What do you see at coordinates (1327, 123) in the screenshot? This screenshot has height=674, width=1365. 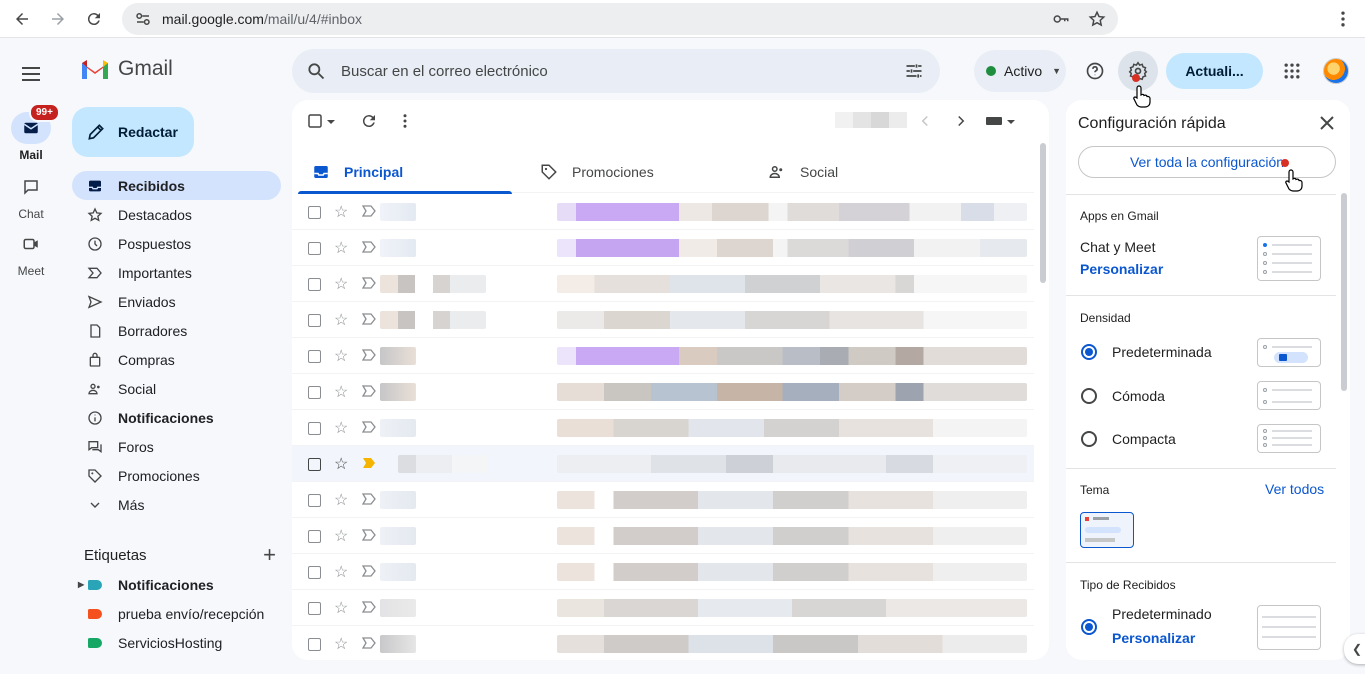 I see `close-icon` at bounding box center [1327, 123].